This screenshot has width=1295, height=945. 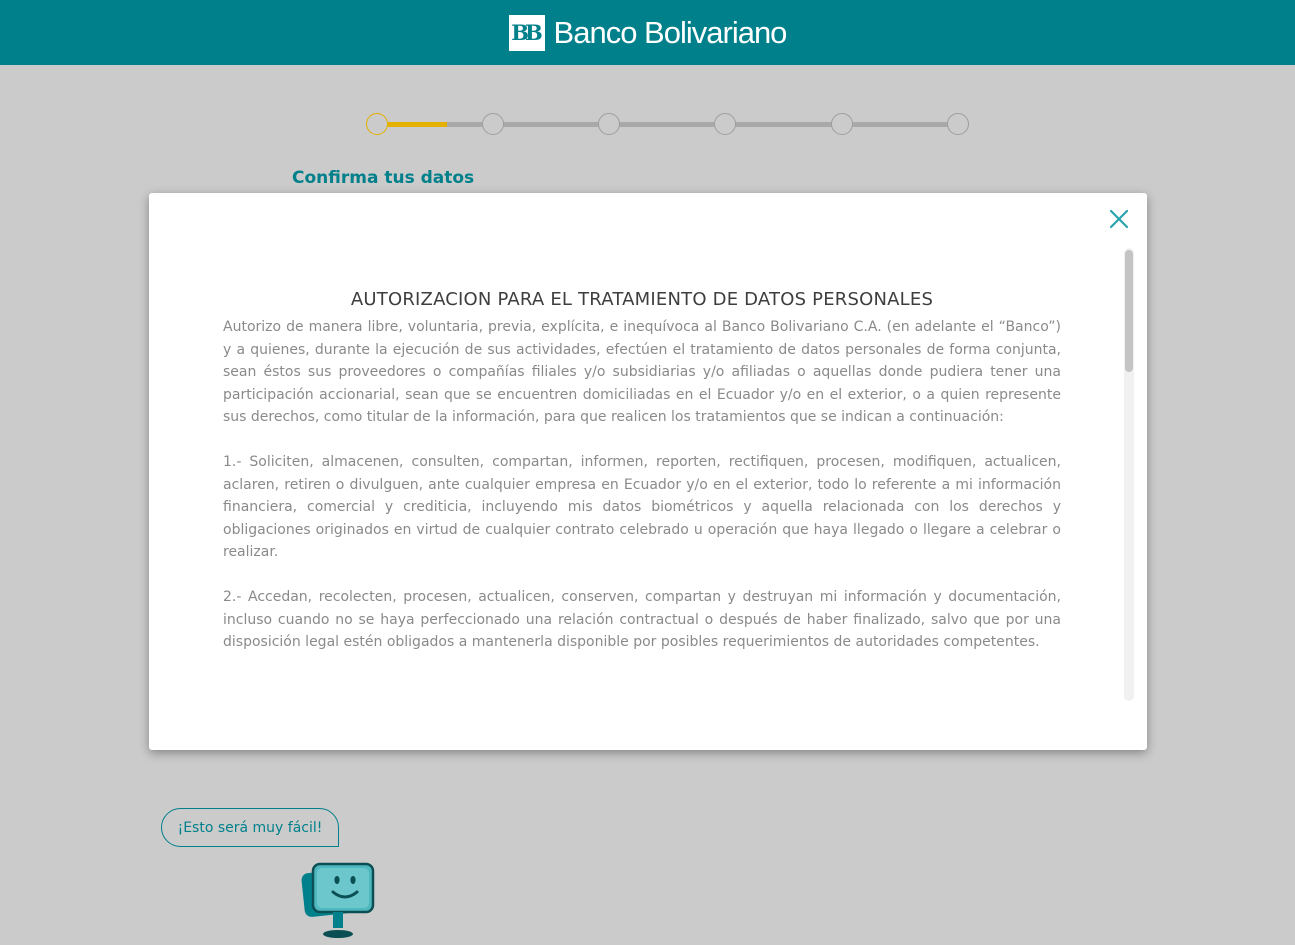 What do you see at coordinates (377, 124) in the screenshot?
I see `step-1-dot` at bounding box center [377, 124].